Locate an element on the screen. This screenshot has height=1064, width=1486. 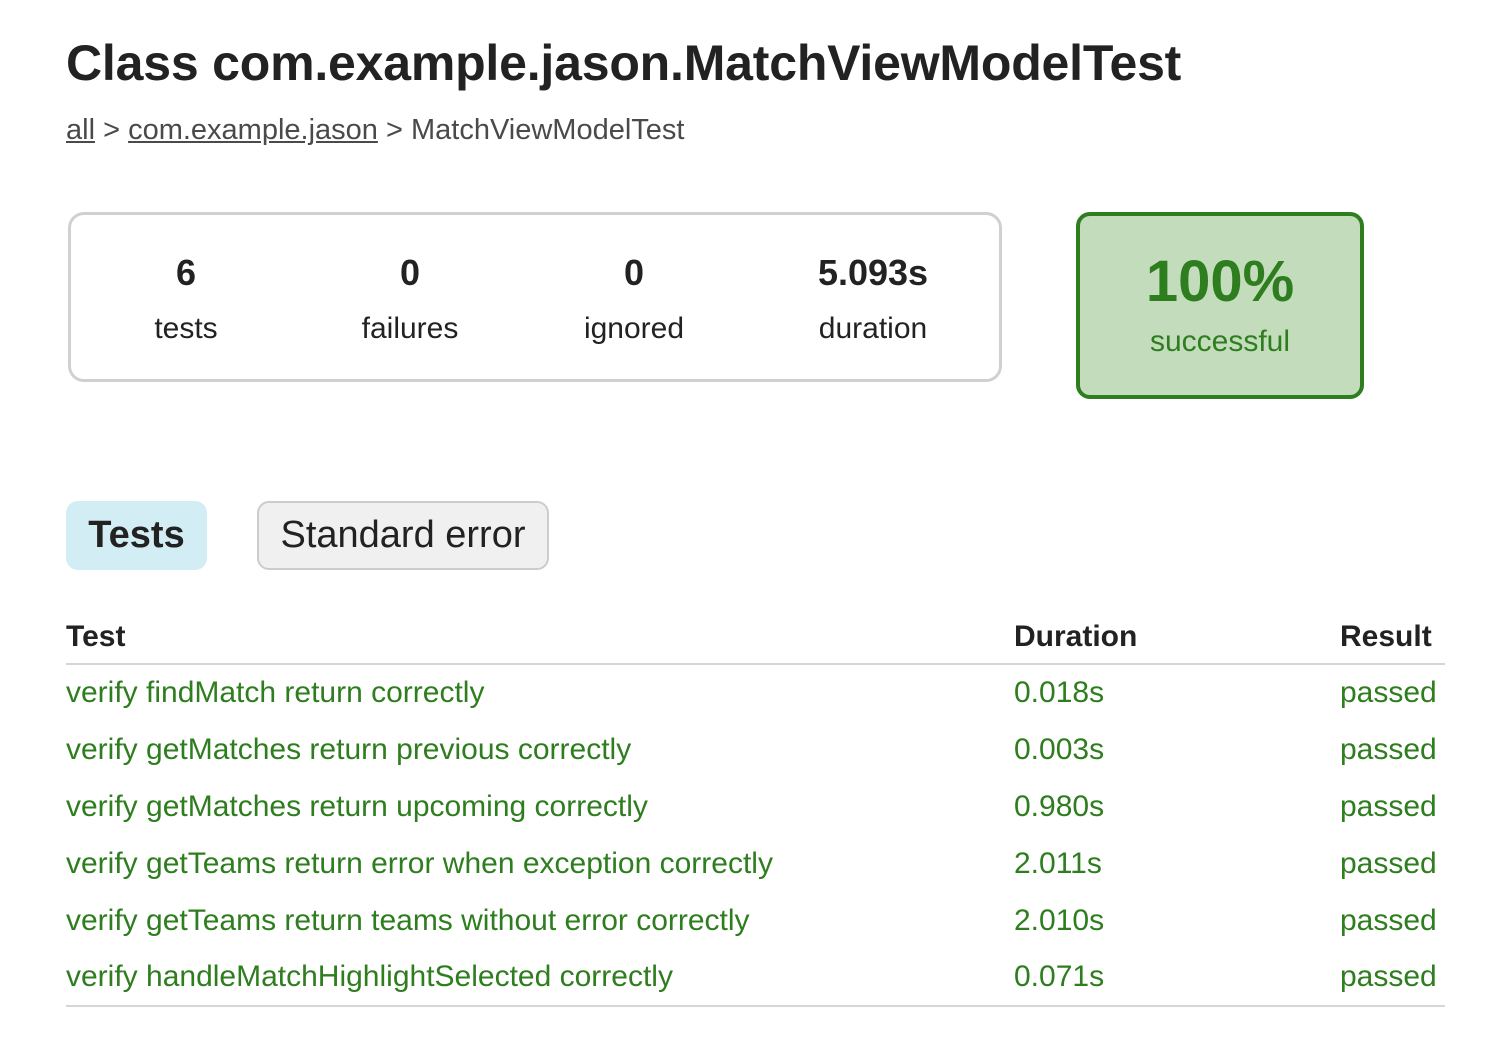
ignored-count: 0 is located at coordinates (634, 272).